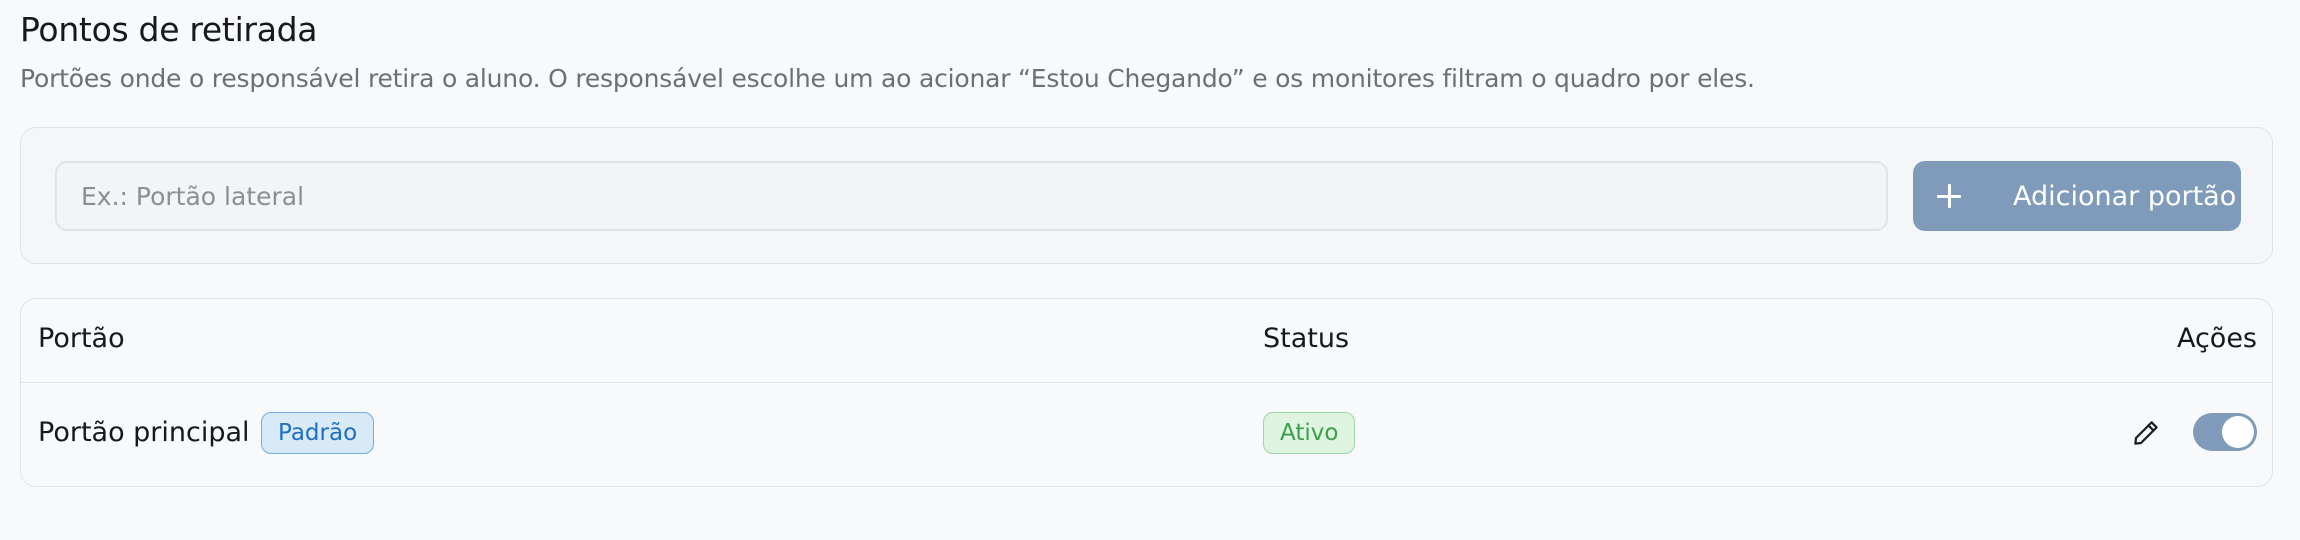 The height and width of the screenshot is (540, 2300). I want to click on edit-gate-button, so click(2146, 433).